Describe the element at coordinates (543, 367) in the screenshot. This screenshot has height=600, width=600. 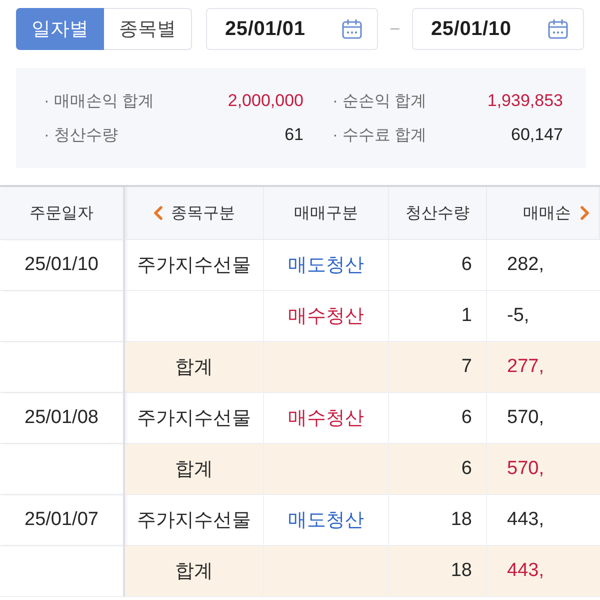
I see `profit-cell: 277,` at that location.